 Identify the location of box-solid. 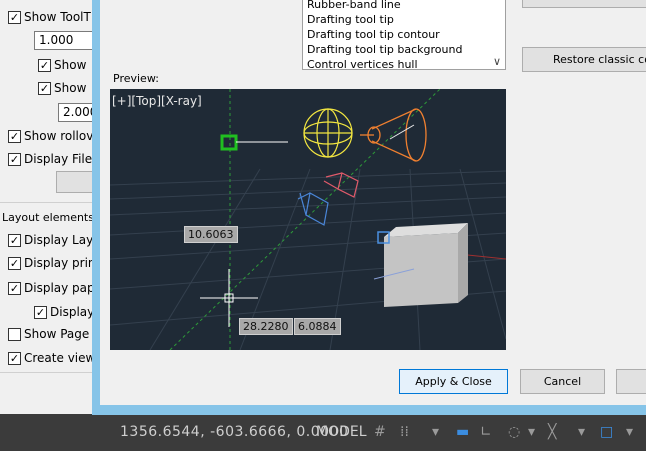
(426, 265).